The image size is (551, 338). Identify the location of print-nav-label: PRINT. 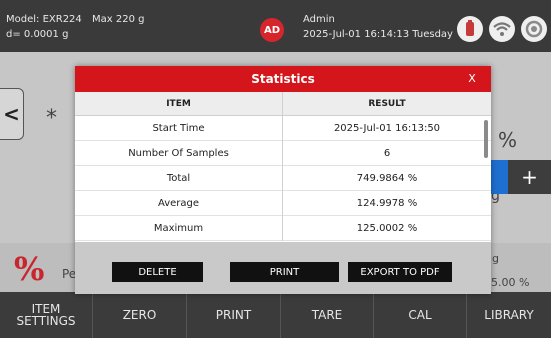
(233, 315).